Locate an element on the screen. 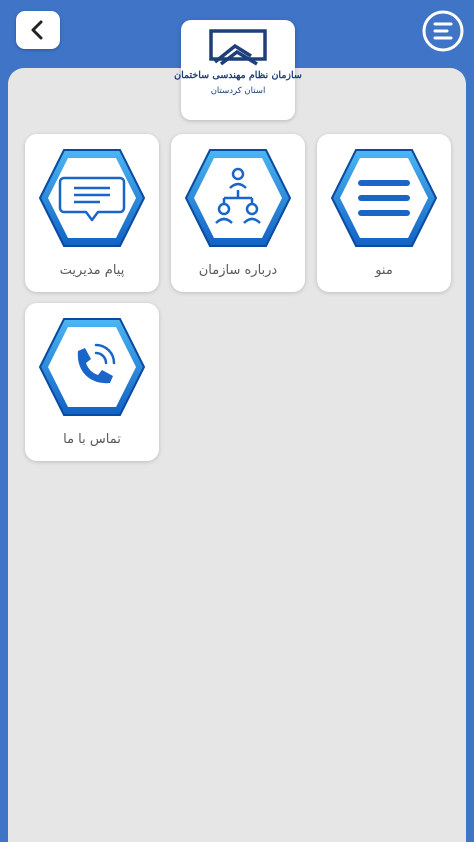 This screenshot has width=474, height=842. tile-about-organization: درباره سازمان is located at coordinates (238, 213).